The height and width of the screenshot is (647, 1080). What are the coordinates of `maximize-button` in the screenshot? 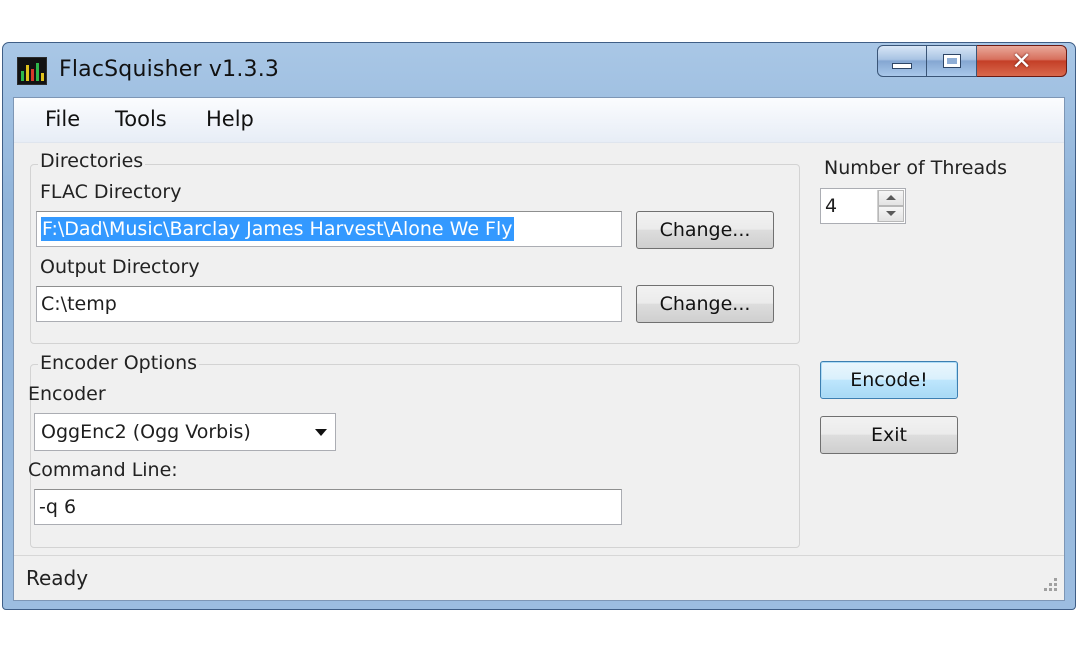 It's located at (952, 61).